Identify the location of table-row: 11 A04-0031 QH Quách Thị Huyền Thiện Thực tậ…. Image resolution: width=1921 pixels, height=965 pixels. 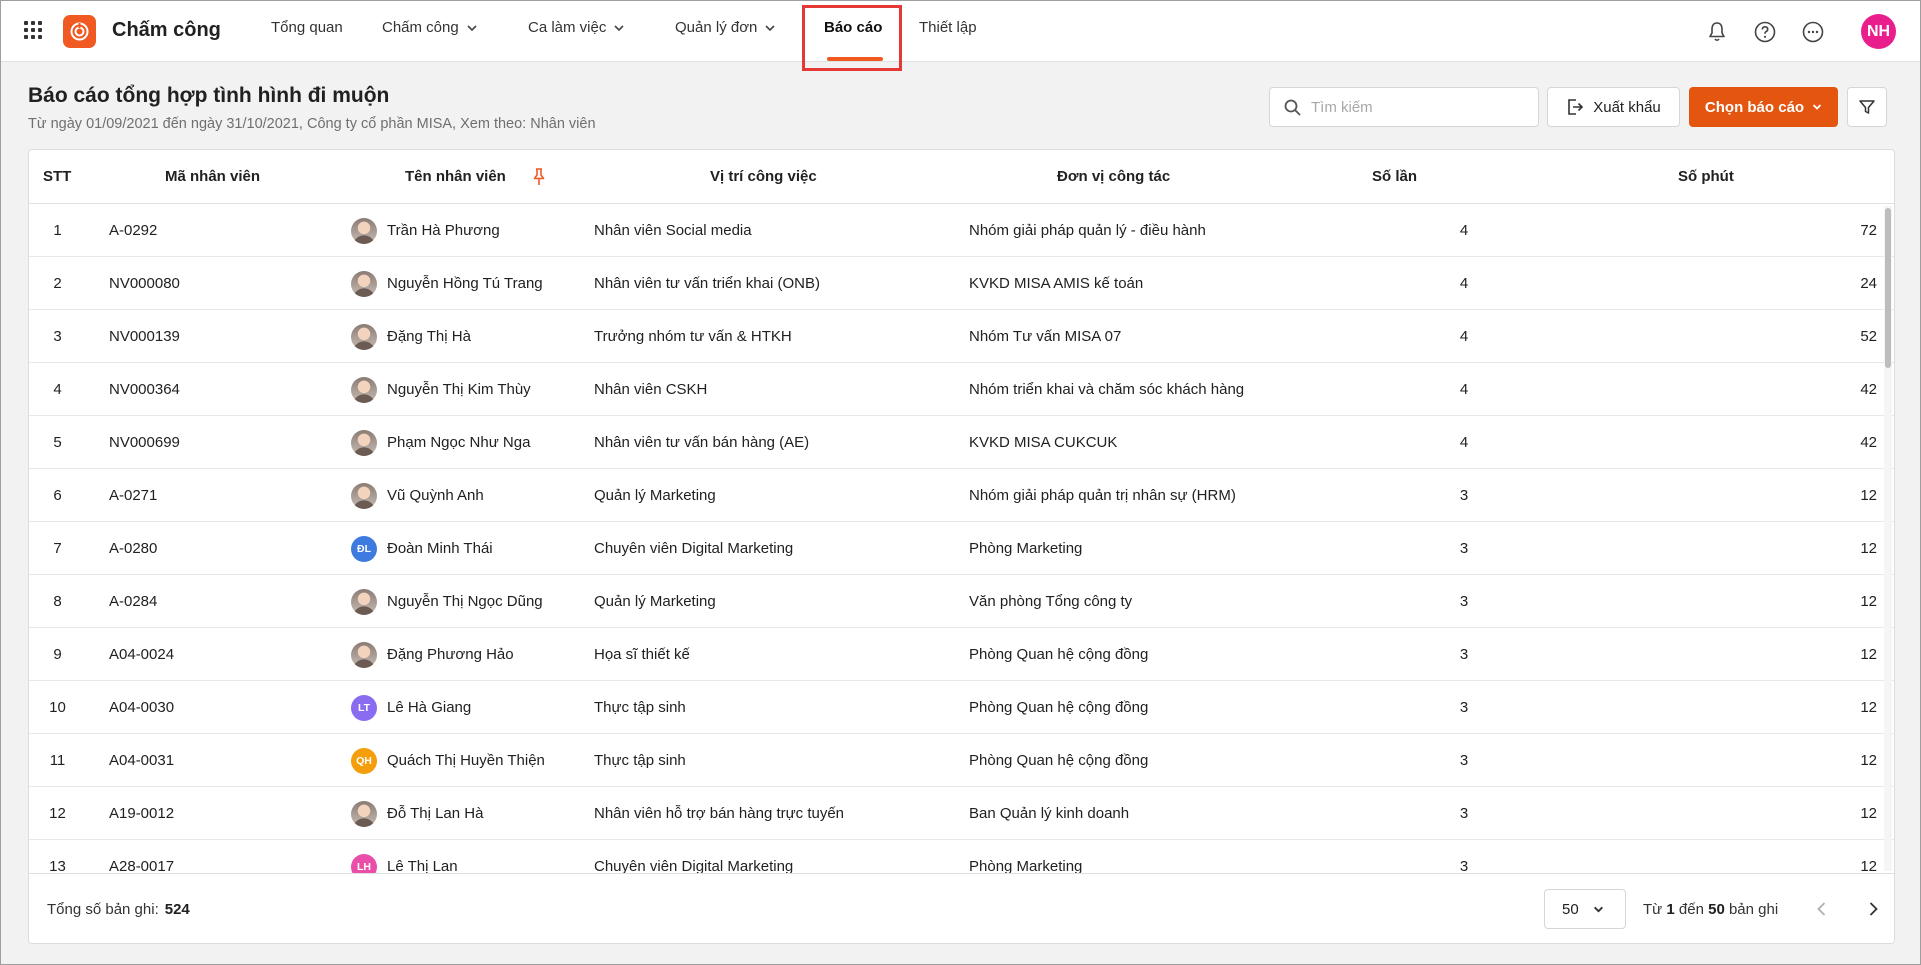
(961, 760).